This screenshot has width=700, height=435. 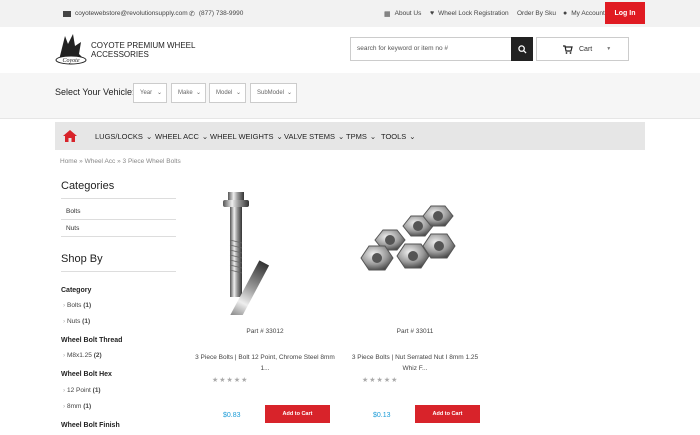 I want to click on nav-label: WHEEL ACC, so click(x=177, y=136).